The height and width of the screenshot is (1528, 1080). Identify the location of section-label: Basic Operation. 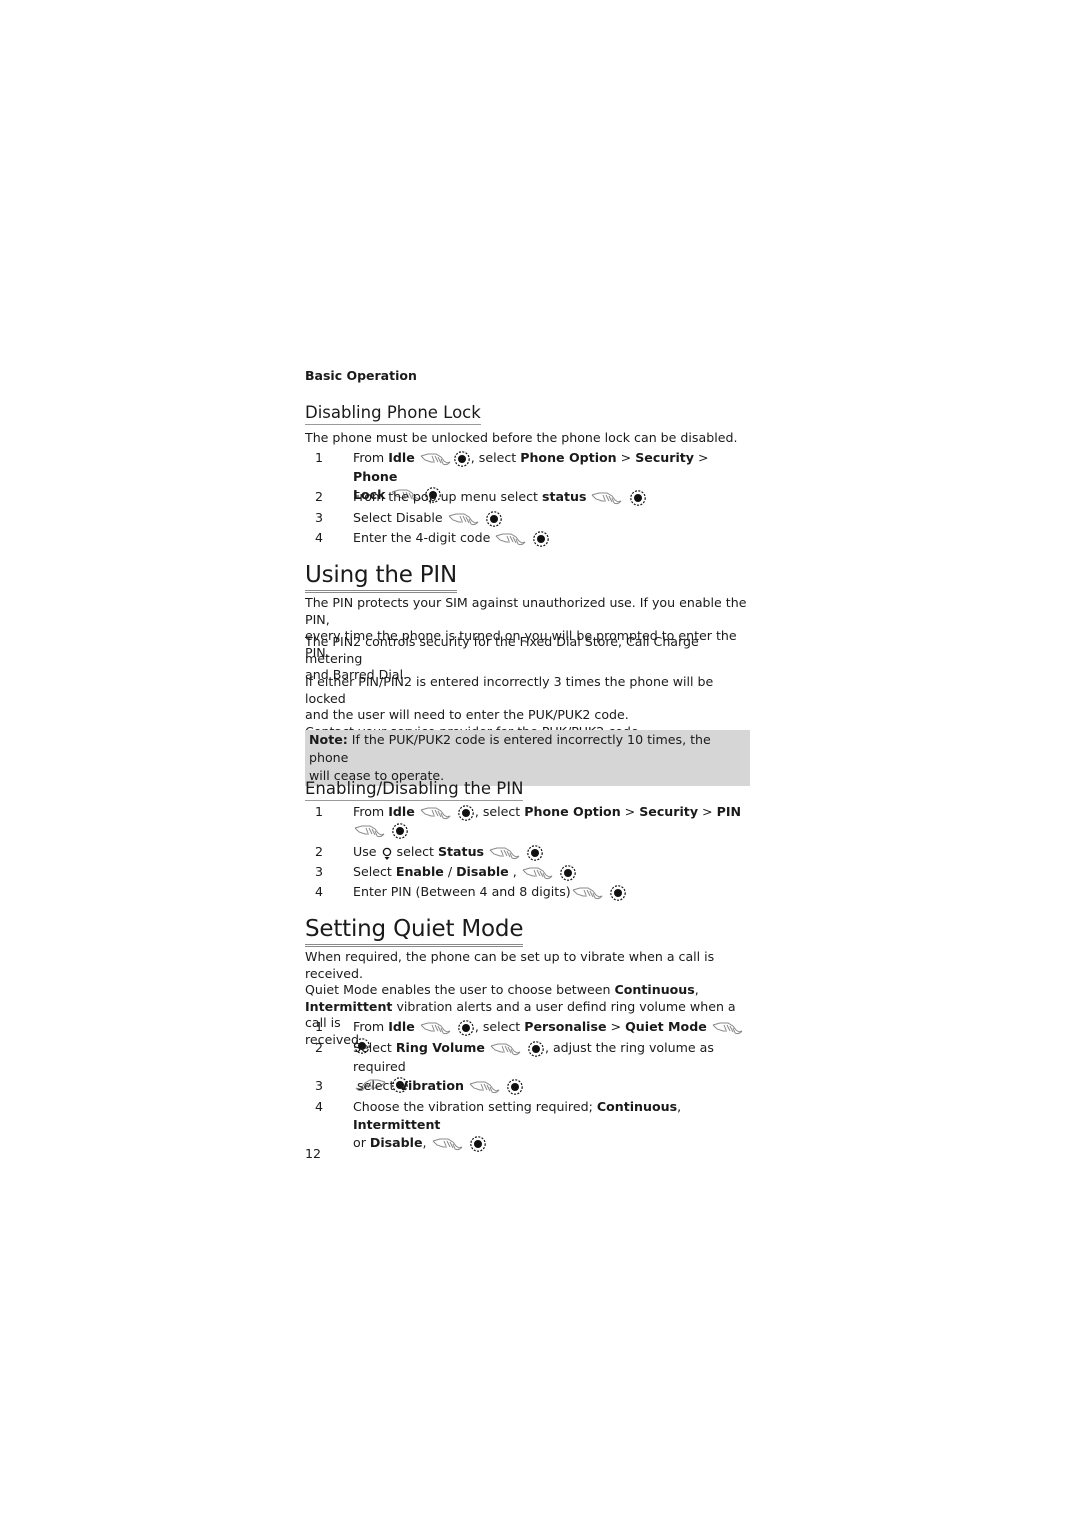
(361, 375).